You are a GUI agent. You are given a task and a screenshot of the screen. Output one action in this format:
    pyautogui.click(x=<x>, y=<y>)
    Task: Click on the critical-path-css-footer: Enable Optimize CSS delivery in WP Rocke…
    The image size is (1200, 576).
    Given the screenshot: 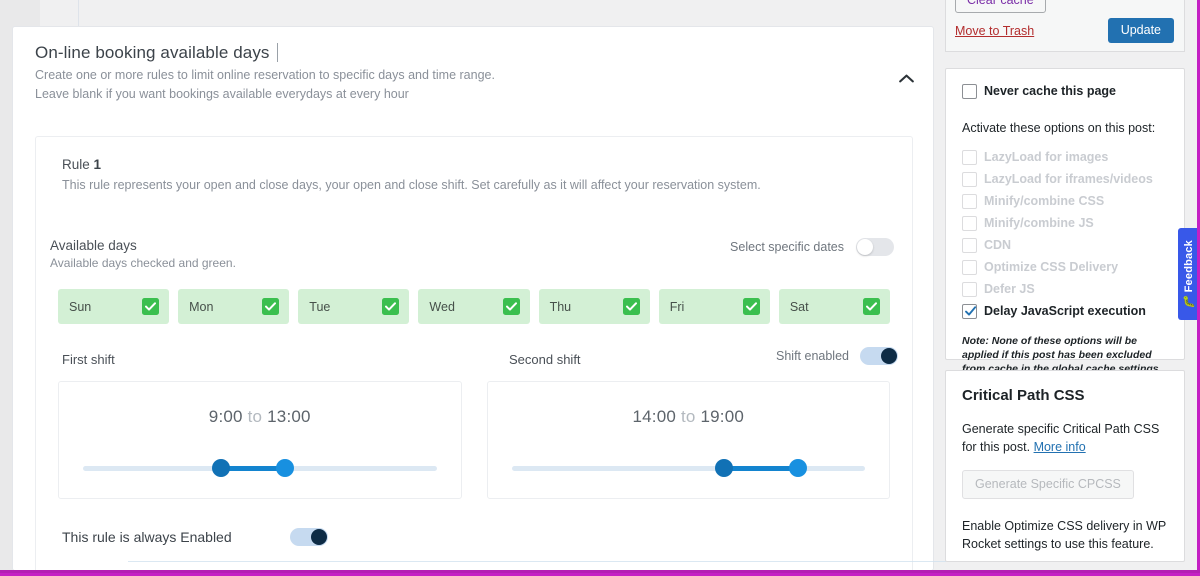 What is the action you would take?
    pyautogui.click(x=1064, y=535)
    